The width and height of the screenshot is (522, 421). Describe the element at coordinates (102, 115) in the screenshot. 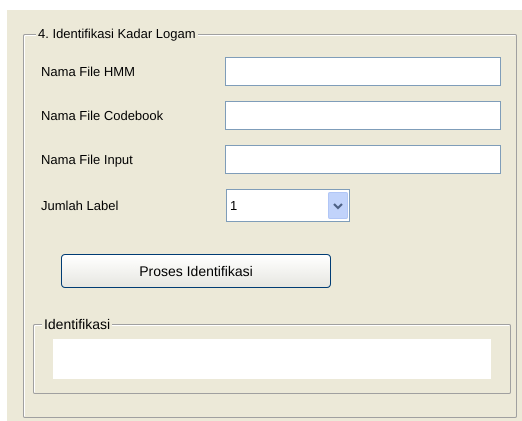

I see `field-label: Nama File Codebook` at that location.